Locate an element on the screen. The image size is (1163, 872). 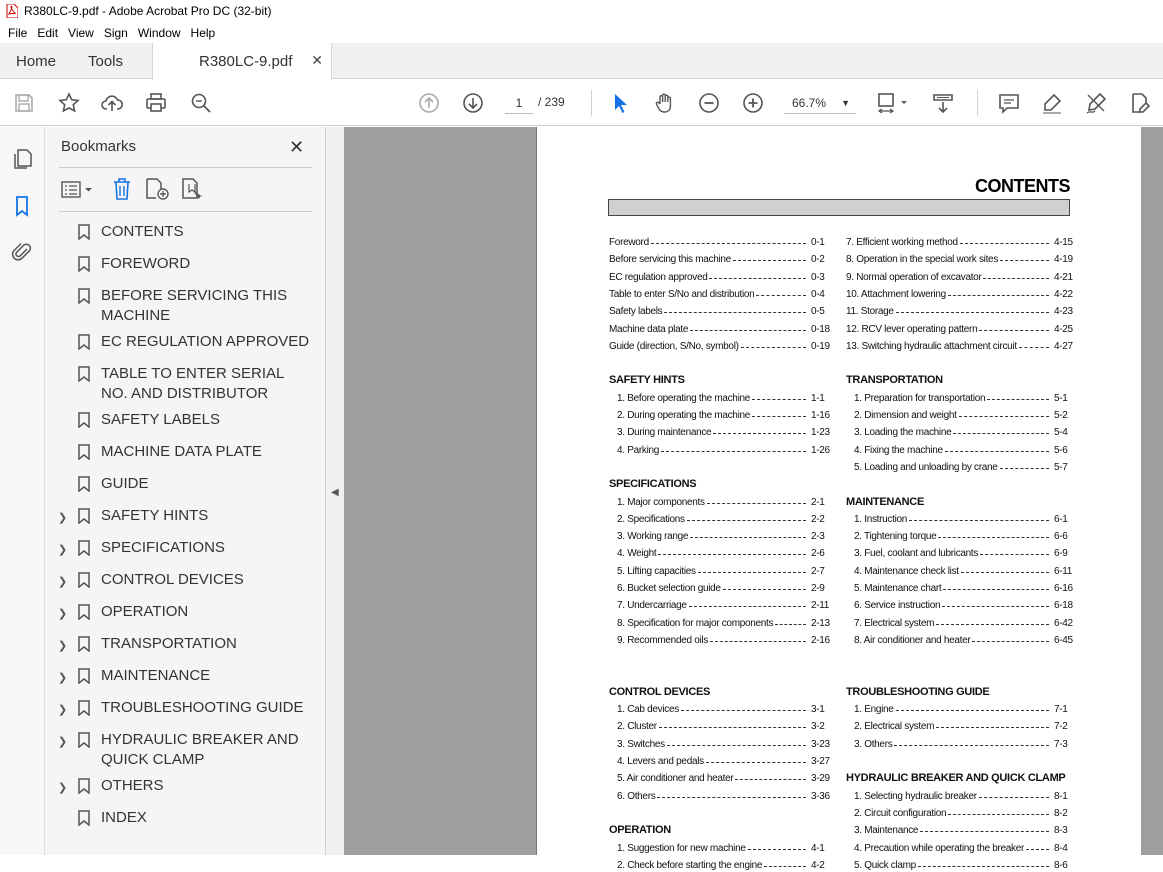
toc-entry: 1. Suggestion for new machine 4-1 is located at coordinates (721, 848).